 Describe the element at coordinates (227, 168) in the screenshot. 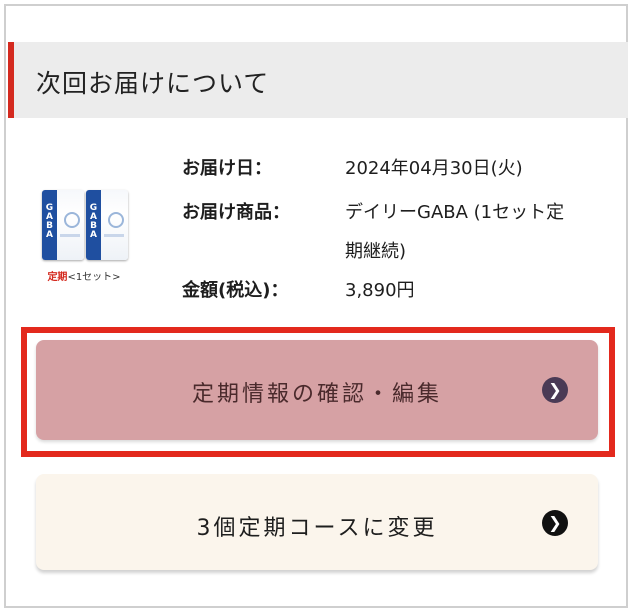

I see `delivery-date-label: お届け日：` at that location.